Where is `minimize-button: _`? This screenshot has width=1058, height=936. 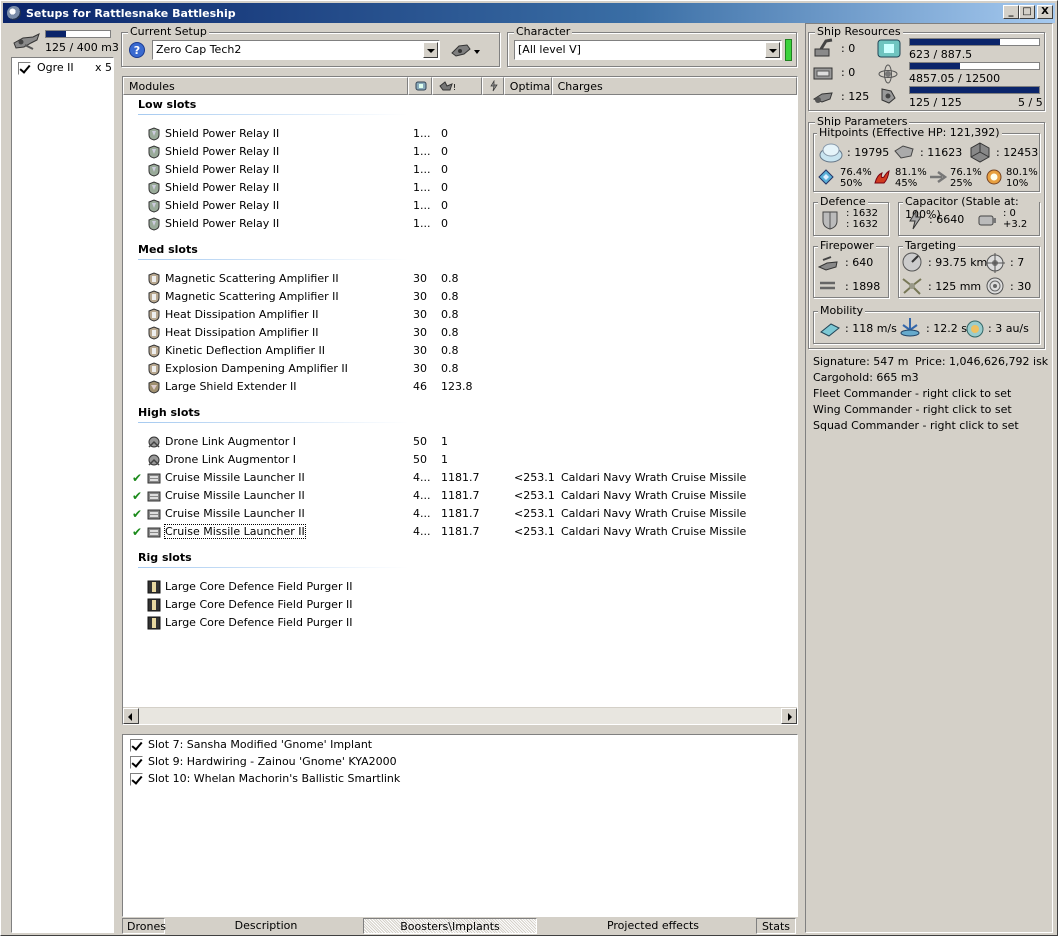
minimize-button: _ is located at coordinates (1011, 12).